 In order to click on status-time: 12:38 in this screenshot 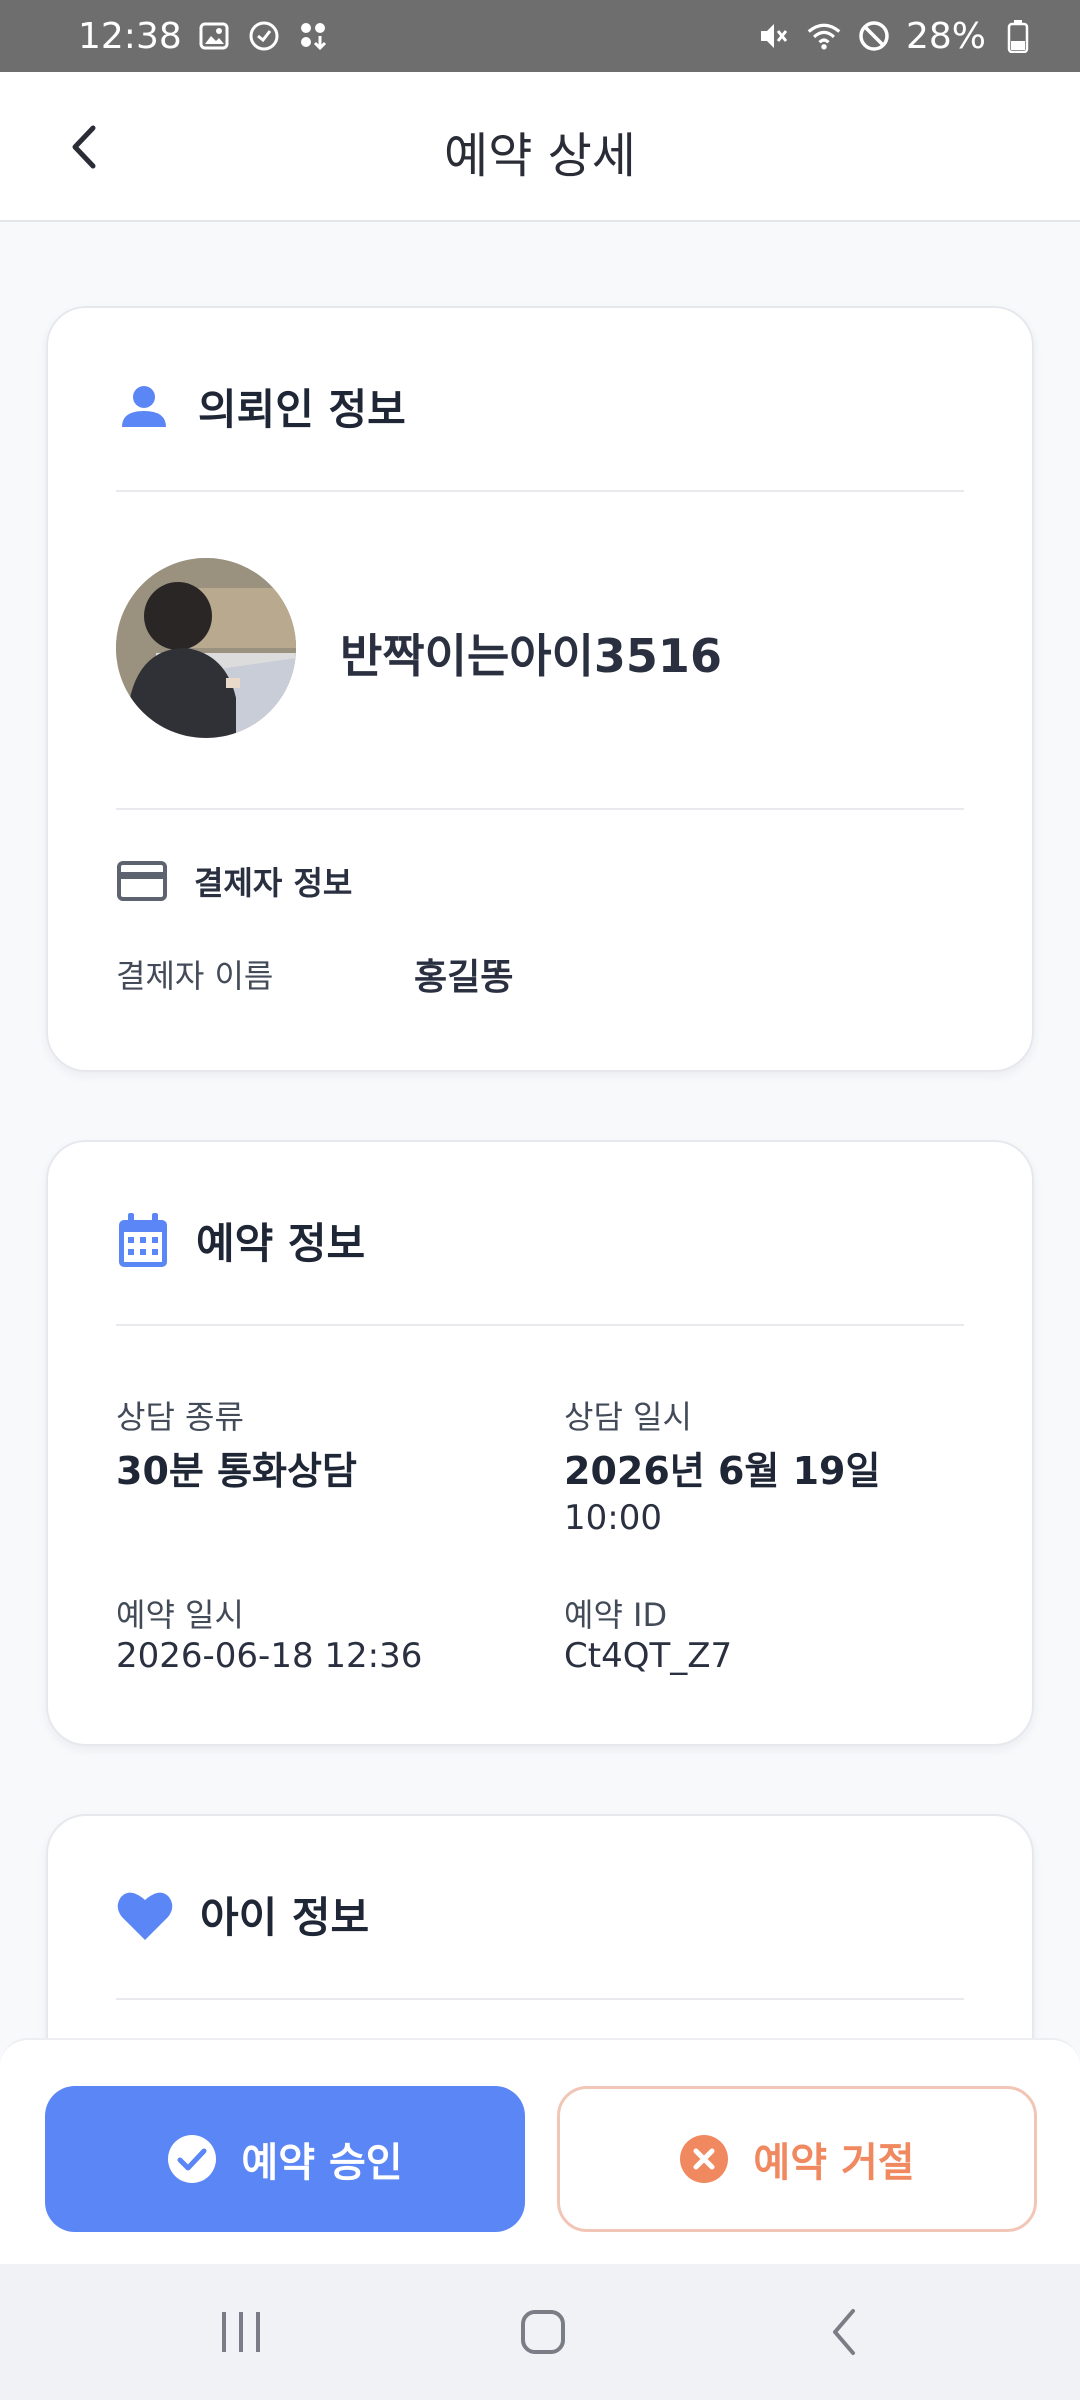, I will do `click(130, 36)`.